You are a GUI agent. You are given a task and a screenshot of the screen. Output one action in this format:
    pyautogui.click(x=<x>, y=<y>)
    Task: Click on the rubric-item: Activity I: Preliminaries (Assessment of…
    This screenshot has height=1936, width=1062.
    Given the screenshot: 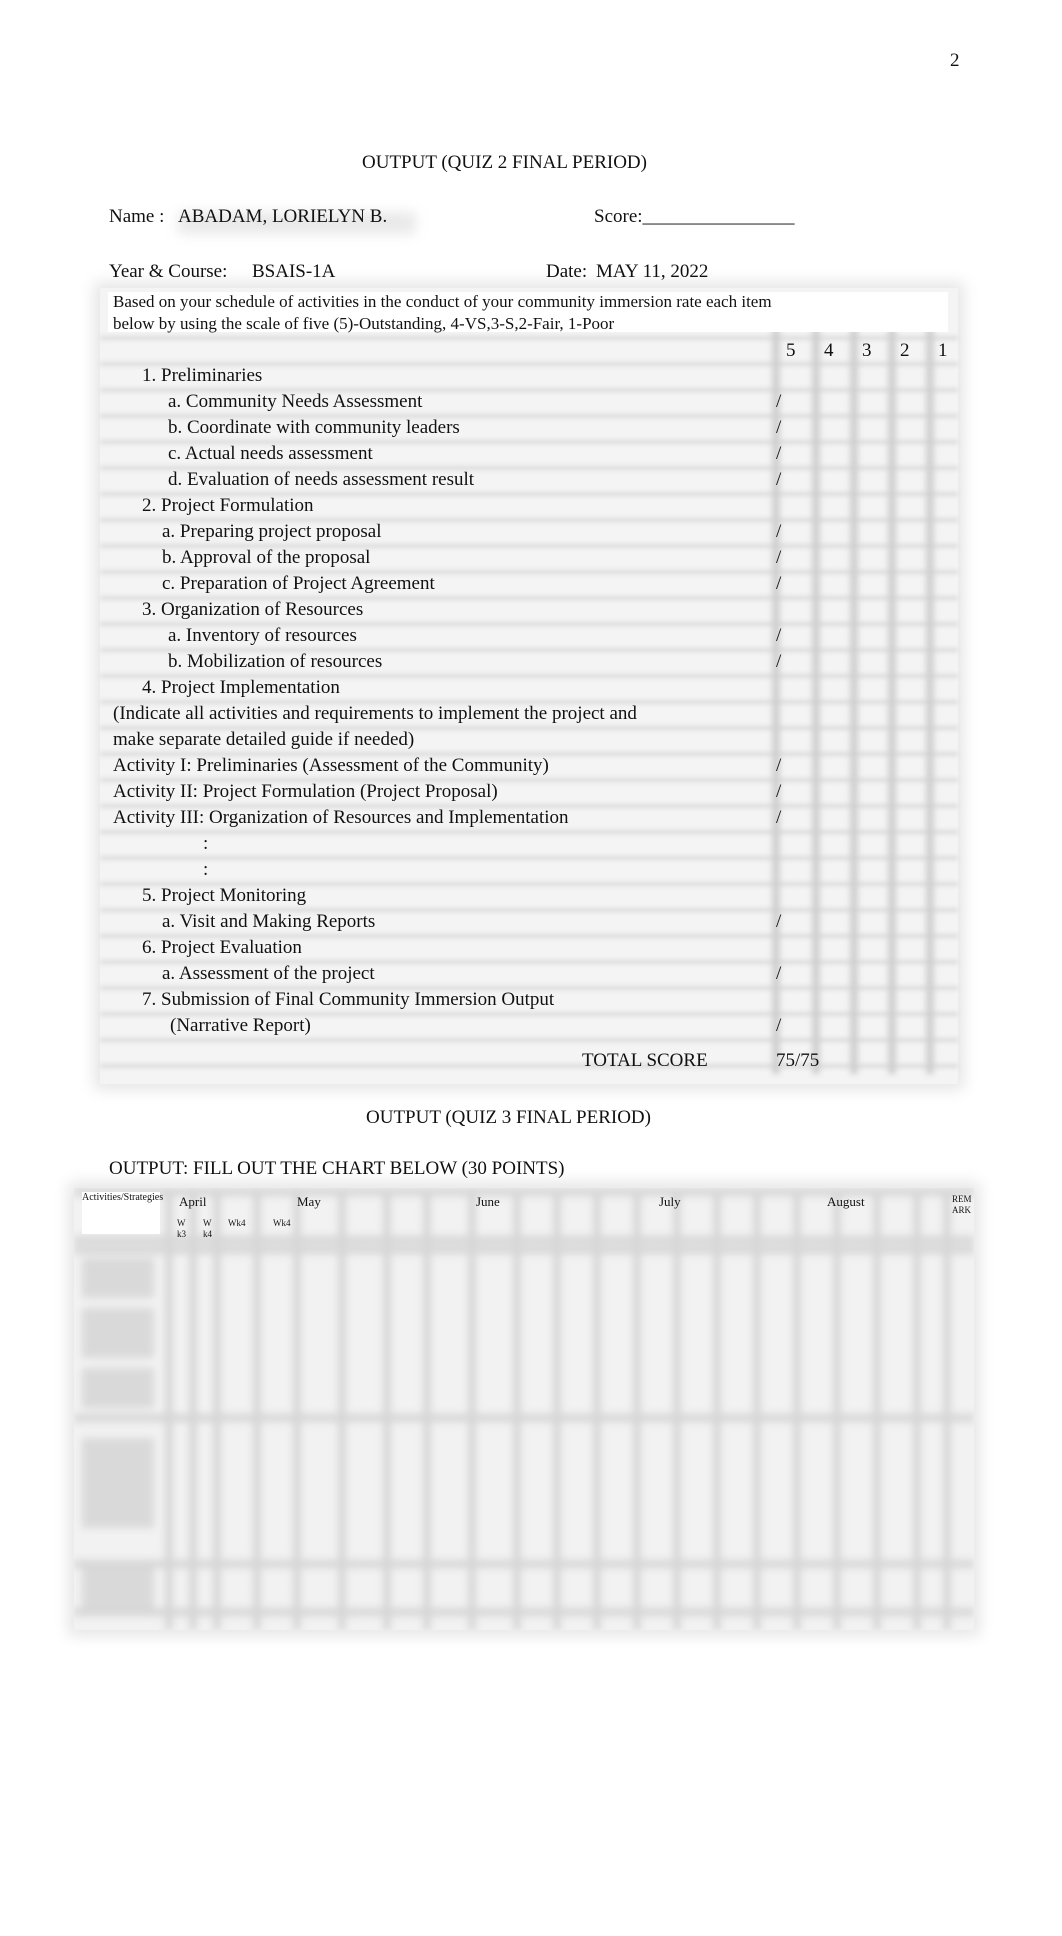 What is the action you would take?
    pyautogui.click(x=529, y=768)
    